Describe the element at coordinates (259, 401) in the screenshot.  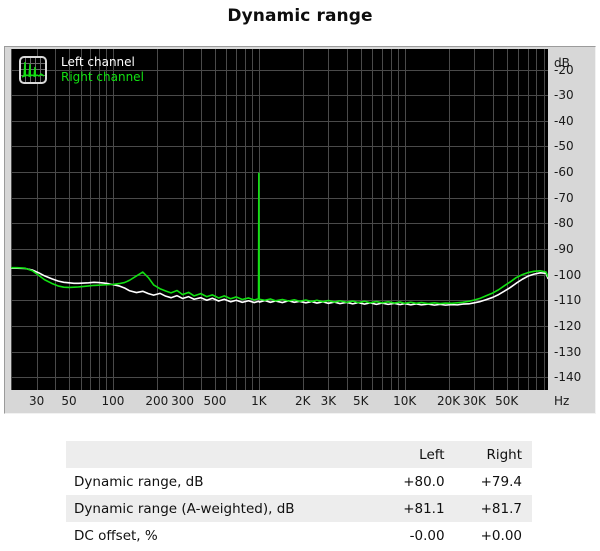
I see `x-tick-1K: 1K` at that location.